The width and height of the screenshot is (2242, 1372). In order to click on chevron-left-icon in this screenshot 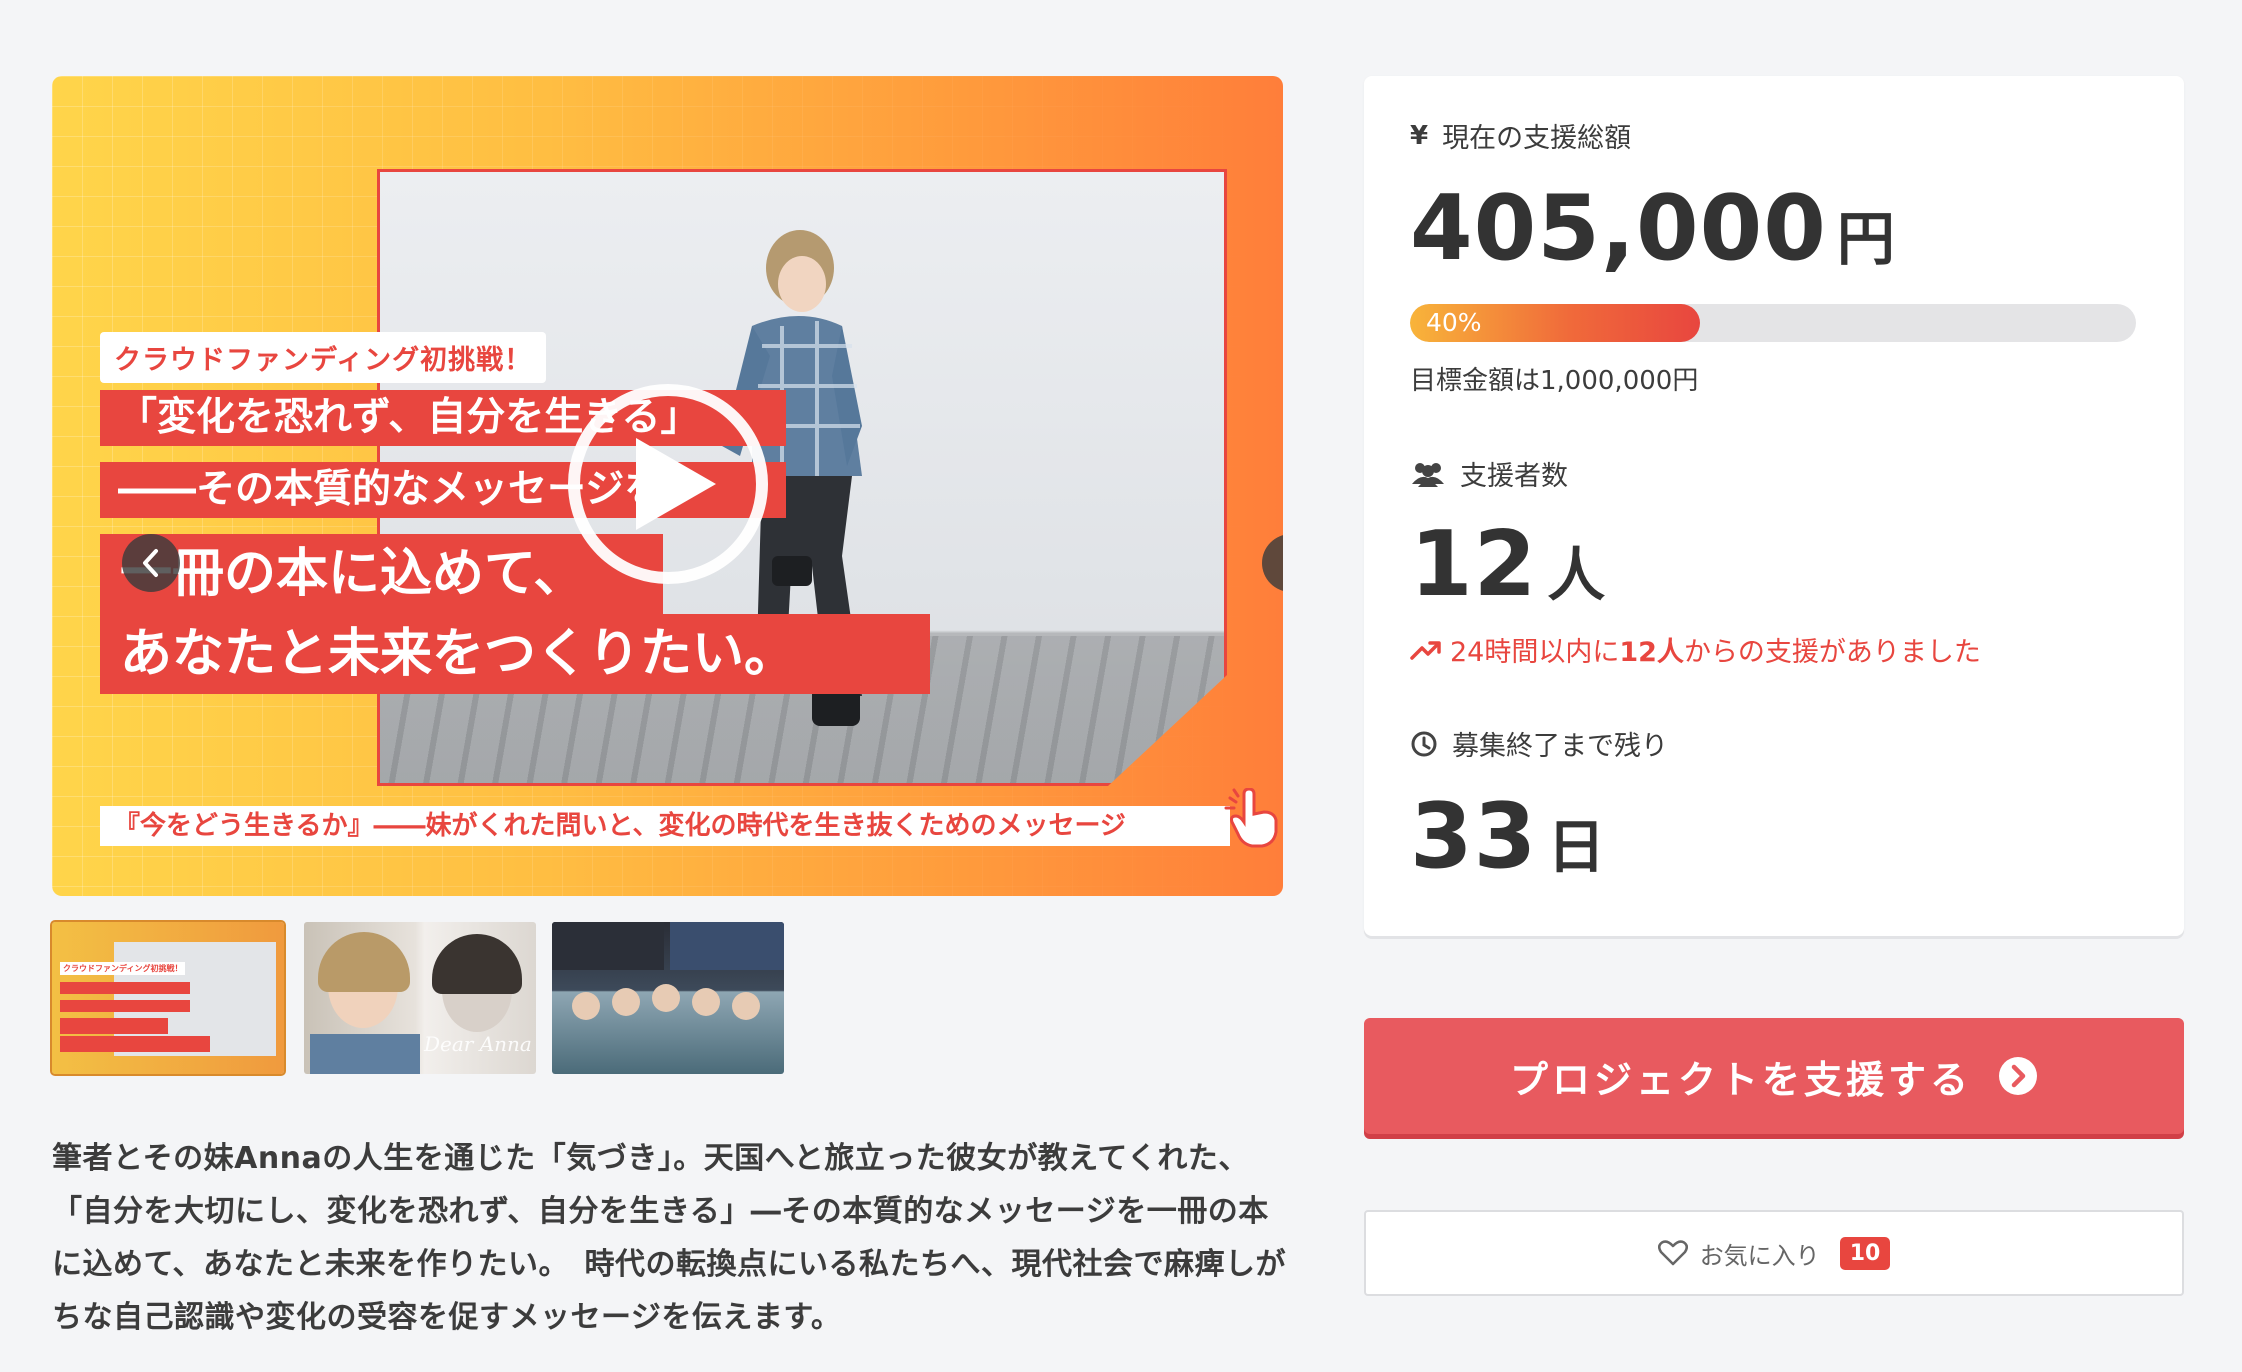, I will do `click(150, 563)`.